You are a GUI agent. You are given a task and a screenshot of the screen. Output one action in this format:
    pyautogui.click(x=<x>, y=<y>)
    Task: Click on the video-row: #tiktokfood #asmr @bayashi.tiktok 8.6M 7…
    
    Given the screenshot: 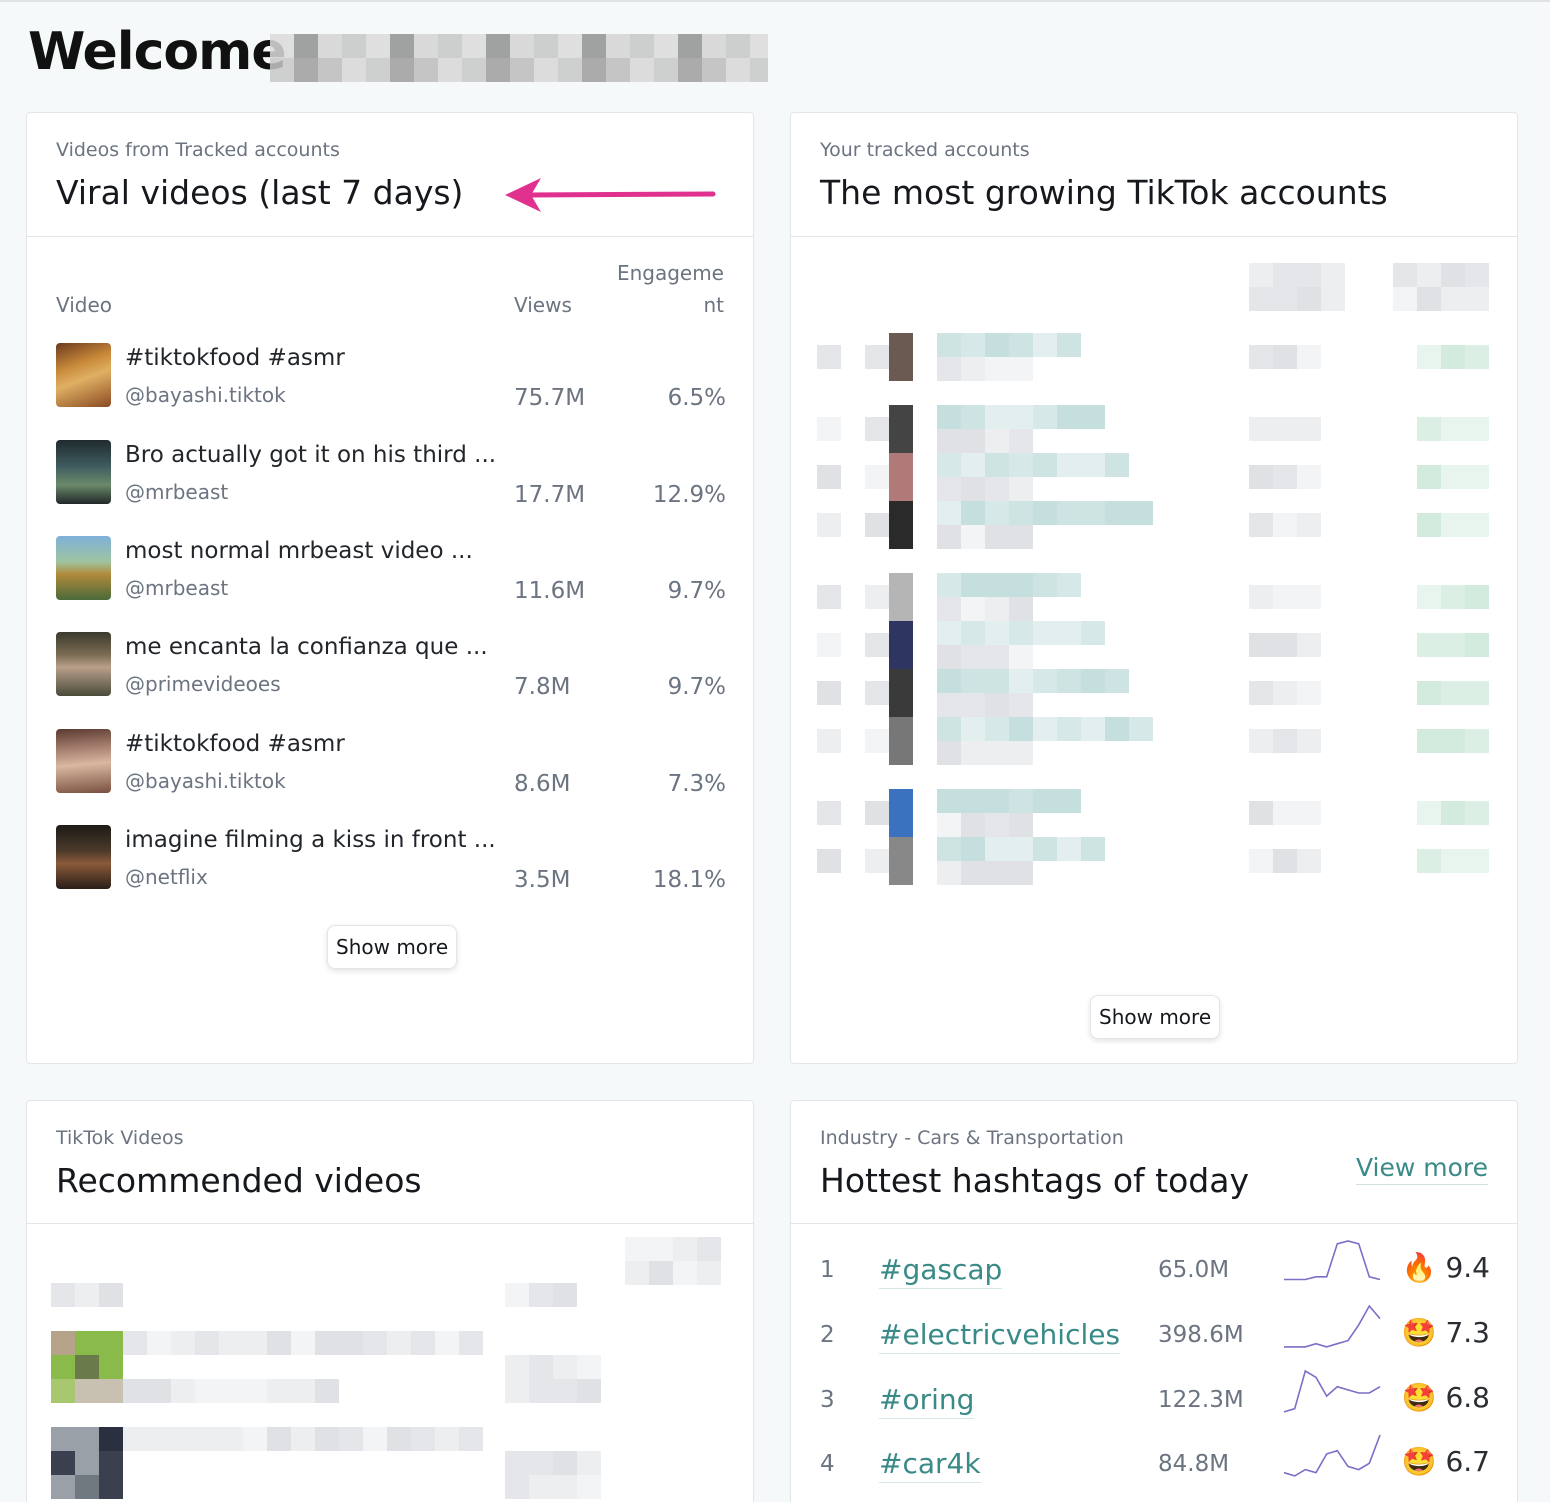 What is the action you would take?
    pyautogui.click(x=391, y=763)
    